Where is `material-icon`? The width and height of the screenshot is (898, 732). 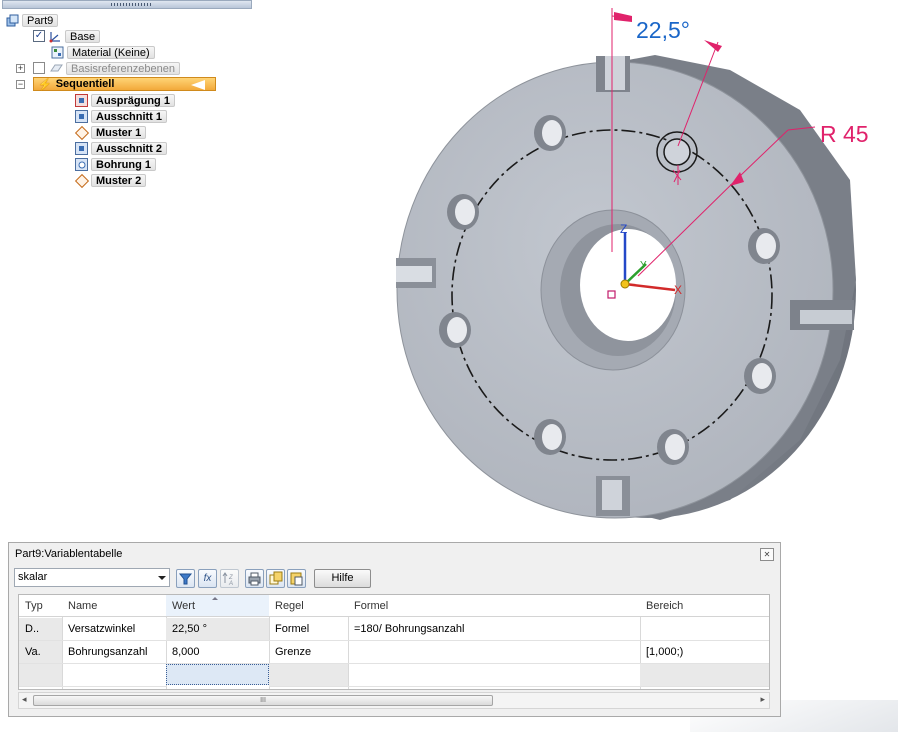
material-icon is located at coordinates (57, 52).